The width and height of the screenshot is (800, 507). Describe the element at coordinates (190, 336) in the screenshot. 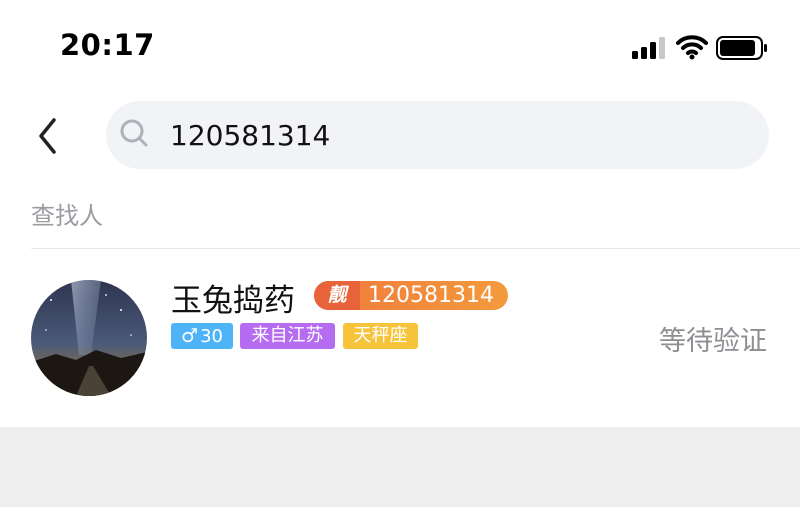

I see `male-icon: ♂` at that location.